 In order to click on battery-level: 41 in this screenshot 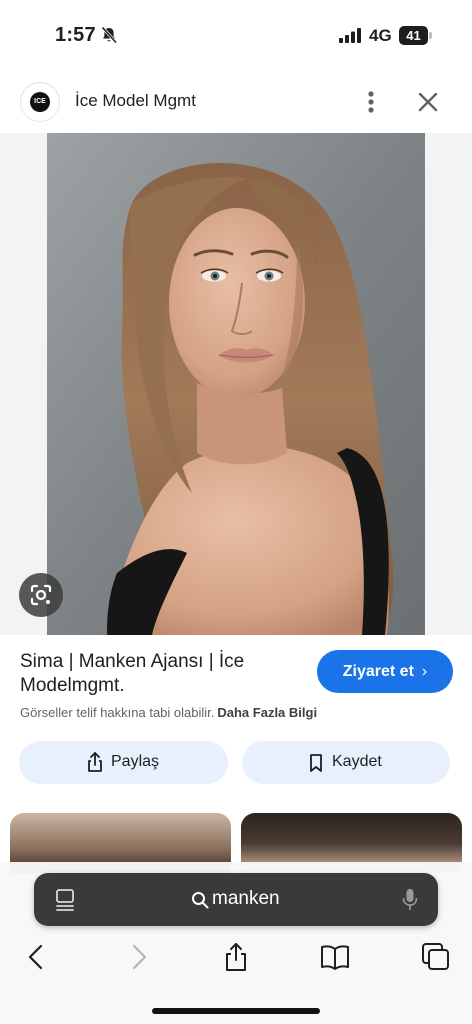, I will do `click(413, 35)`.